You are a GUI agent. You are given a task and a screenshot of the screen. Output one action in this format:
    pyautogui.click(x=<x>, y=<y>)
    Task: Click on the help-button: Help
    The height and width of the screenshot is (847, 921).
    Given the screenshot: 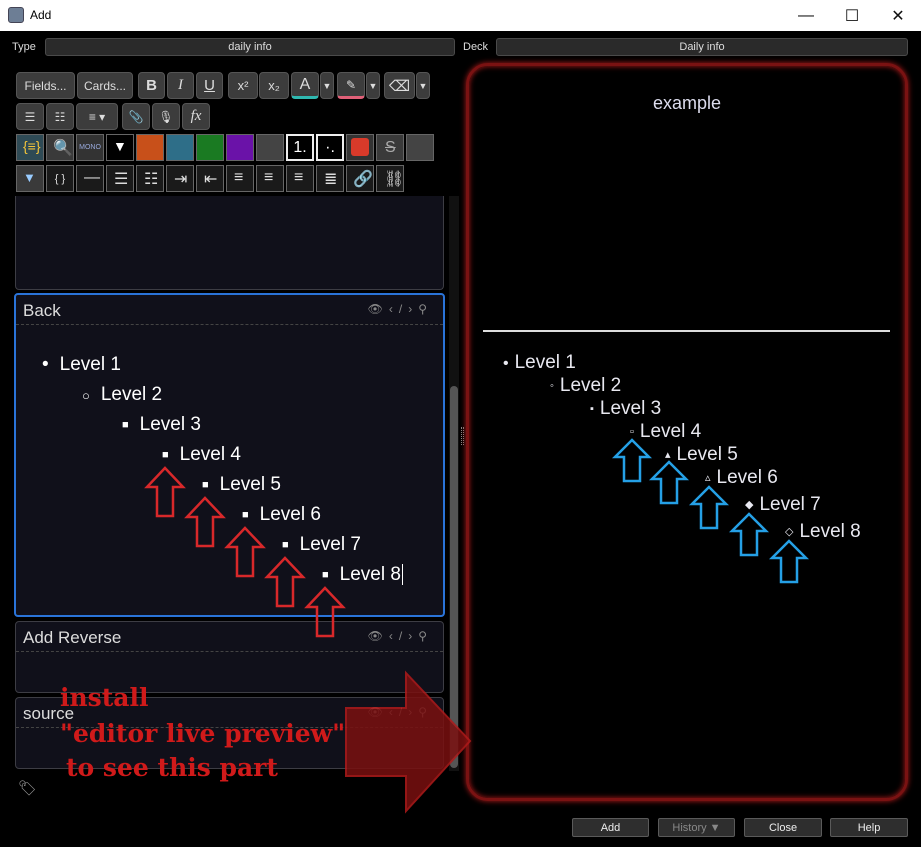 What is the action you would take?
    pyautogui.click(x=869, y=827)
    